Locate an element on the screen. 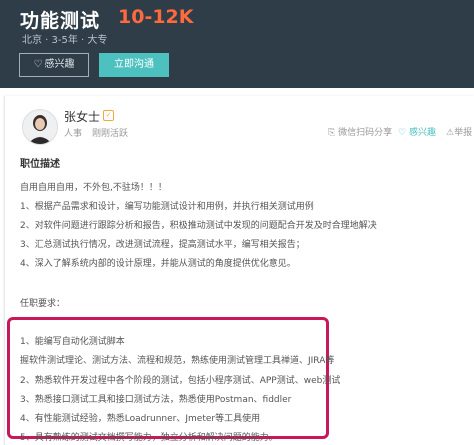 Image resolution: width=474 pixels, height=445 pixels. description-line: 3、汇总测试执行情况，改进测试流程，提高测试水平，编写相关报告； is located at coordinates (162, 245).